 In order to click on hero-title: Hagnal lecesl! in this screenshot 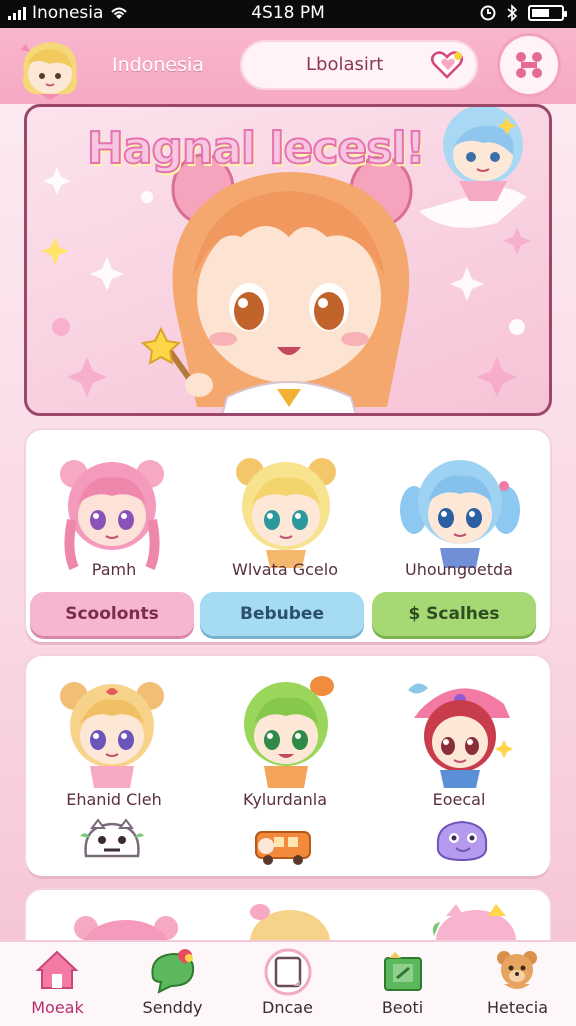, I will do `click(256, 148)`.